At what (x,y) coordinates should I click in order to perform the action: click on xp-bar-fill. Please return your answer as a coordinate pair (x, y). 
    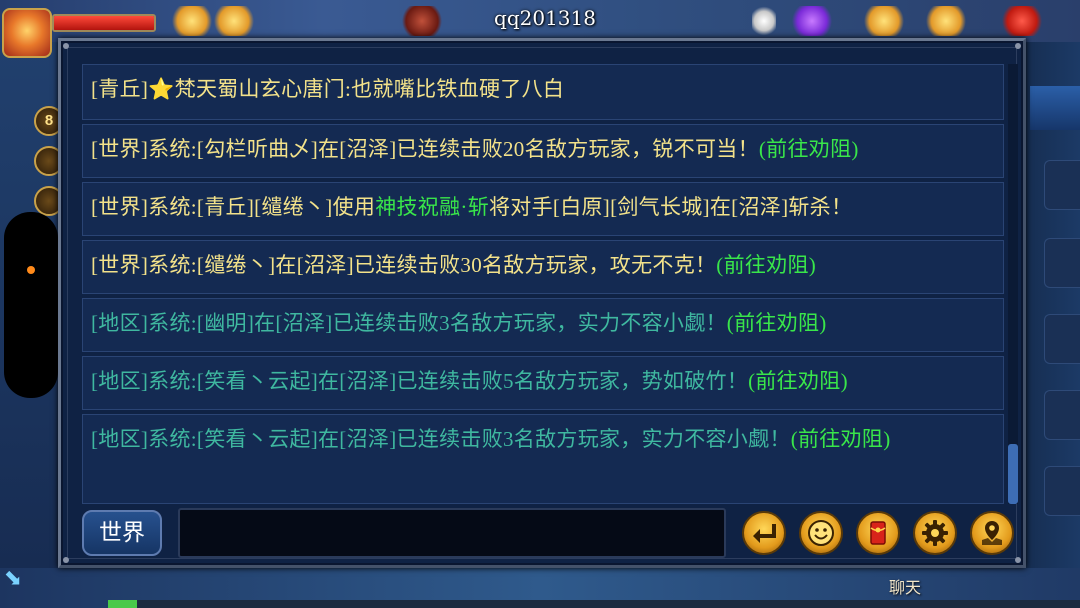
    Looking at the image, I should click on (123, 604).